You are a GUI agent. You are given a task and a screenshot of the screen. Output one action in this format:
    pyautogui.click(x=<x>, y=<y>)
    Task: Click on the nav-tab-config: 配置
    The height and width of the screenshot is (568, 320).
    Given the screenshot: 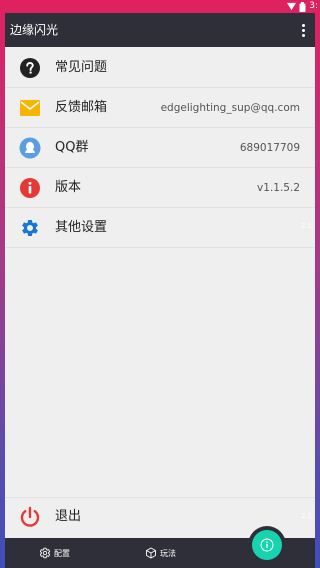 What is the action you would take?
    pyautogui.click(x=54, y=553)
    